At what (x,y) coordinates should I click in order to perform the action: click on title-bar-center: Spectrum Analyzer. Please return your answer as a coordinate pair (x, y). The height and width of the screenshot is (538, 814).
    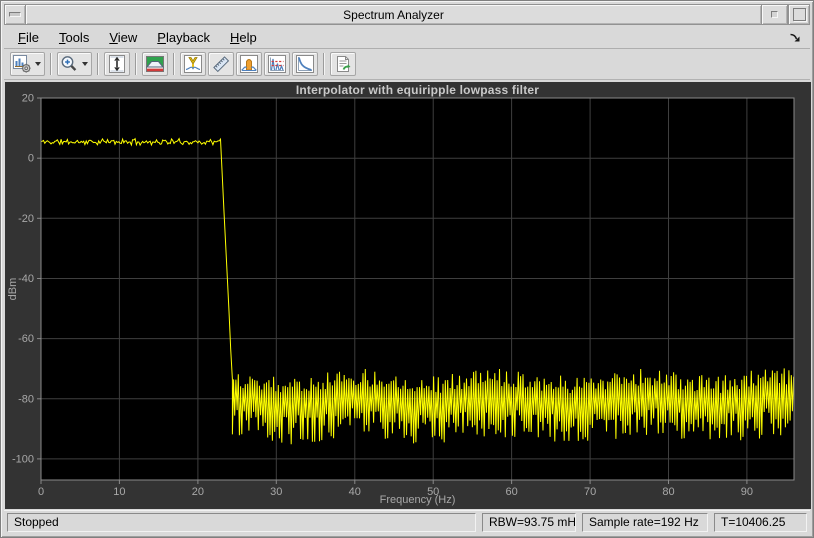
    Looking at the image, I should click on (393, 14).